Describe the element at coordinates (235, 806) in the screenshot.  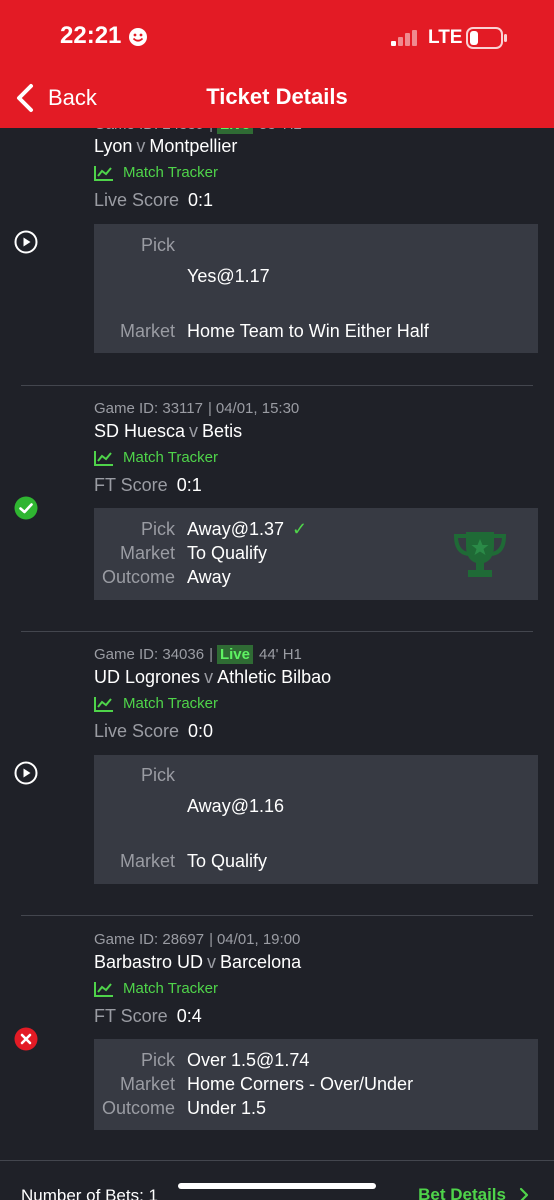
I see `pick-value: Away@1.16` at that location.